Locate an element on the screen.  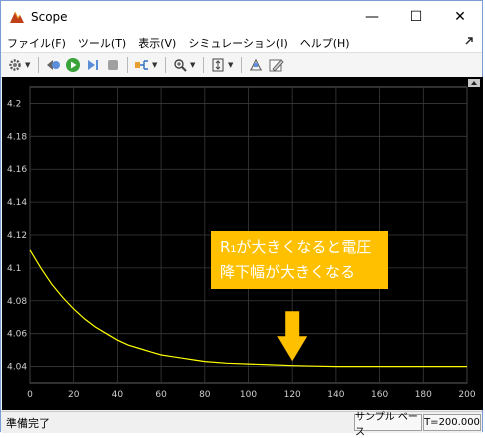
status-bar: 準備完了 サンプル ベース T=200.000 is located at coordinates (241, 424).